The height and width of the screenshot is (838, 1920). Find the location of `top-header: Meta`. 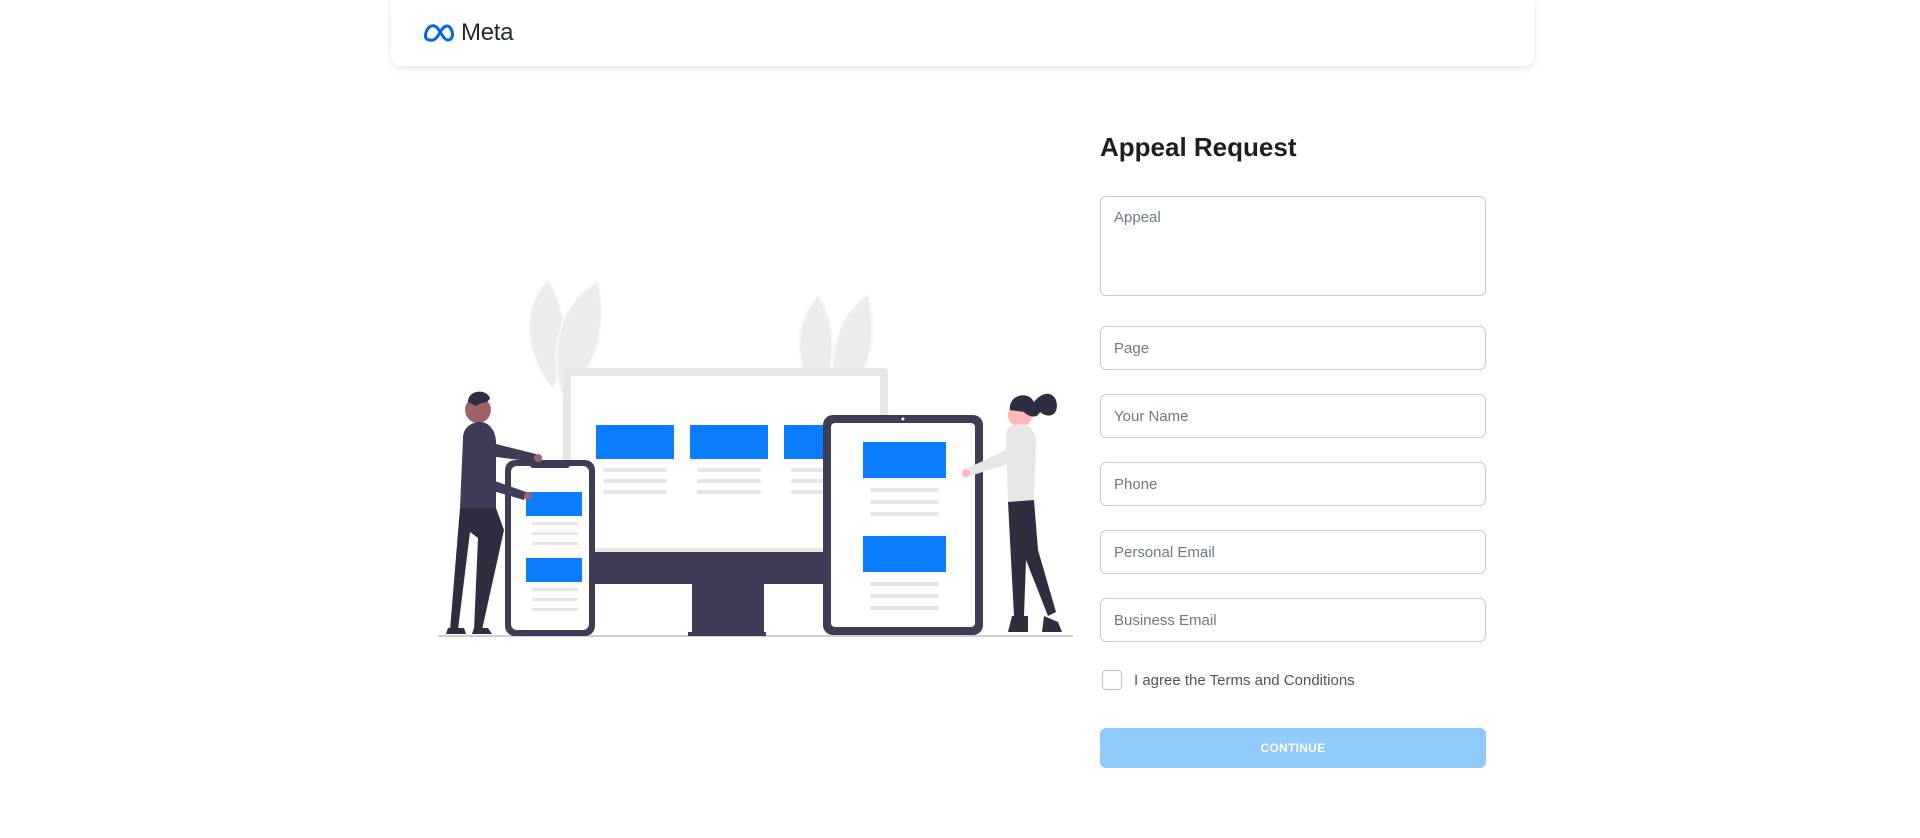

top-header: Meta is located at coordinates (962, 33).